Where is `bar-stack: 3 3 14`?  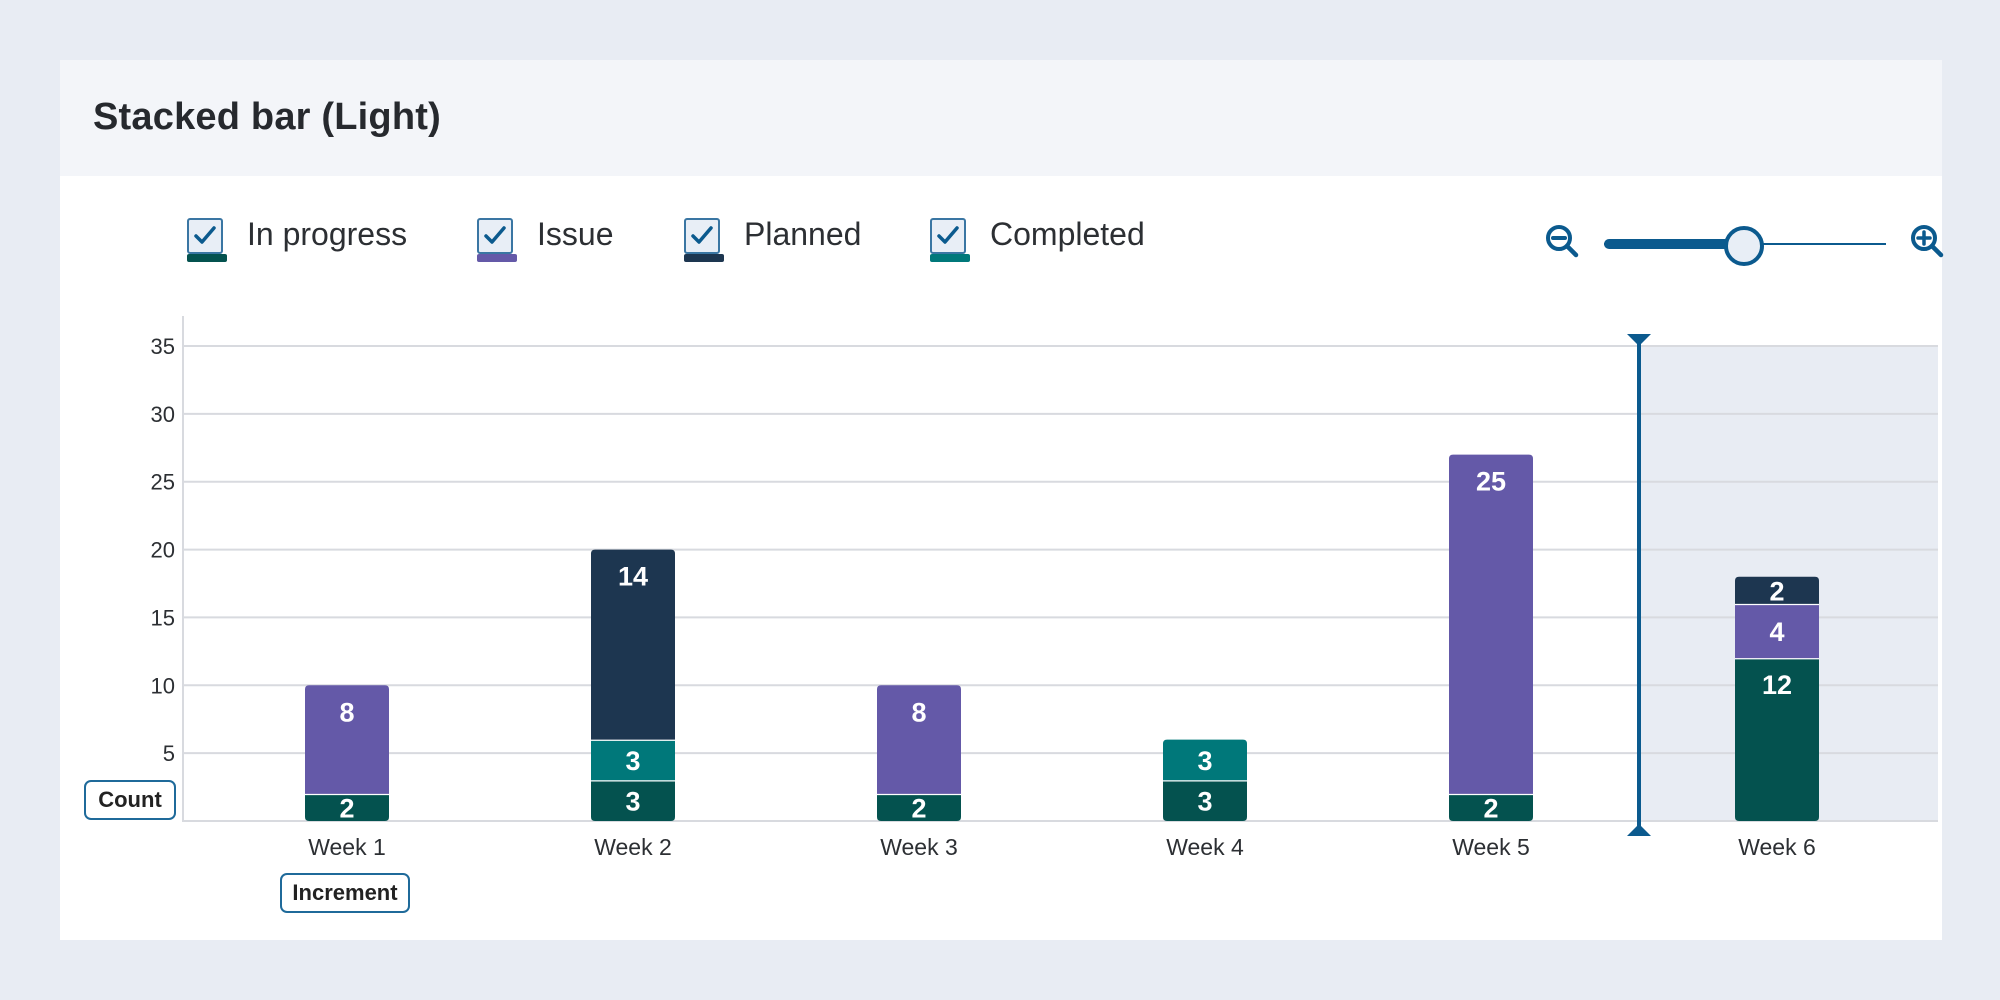 bar-stack: 3 3 14 is located at coordinates (633, 685).